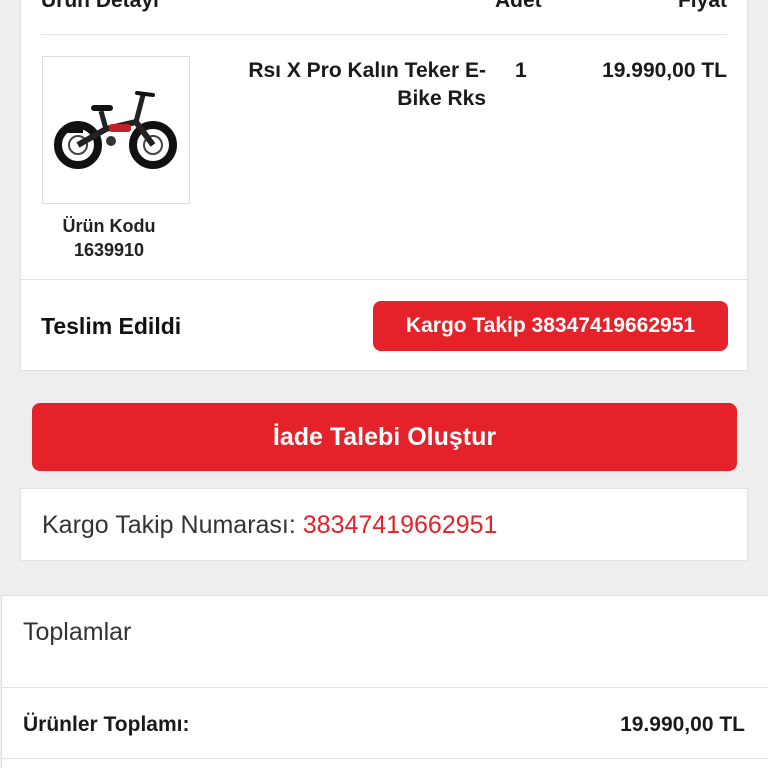  Describe the element at coordinates (109, 226) in the screenshot. I see `product-code-label: Ürün Kodu` at that location.